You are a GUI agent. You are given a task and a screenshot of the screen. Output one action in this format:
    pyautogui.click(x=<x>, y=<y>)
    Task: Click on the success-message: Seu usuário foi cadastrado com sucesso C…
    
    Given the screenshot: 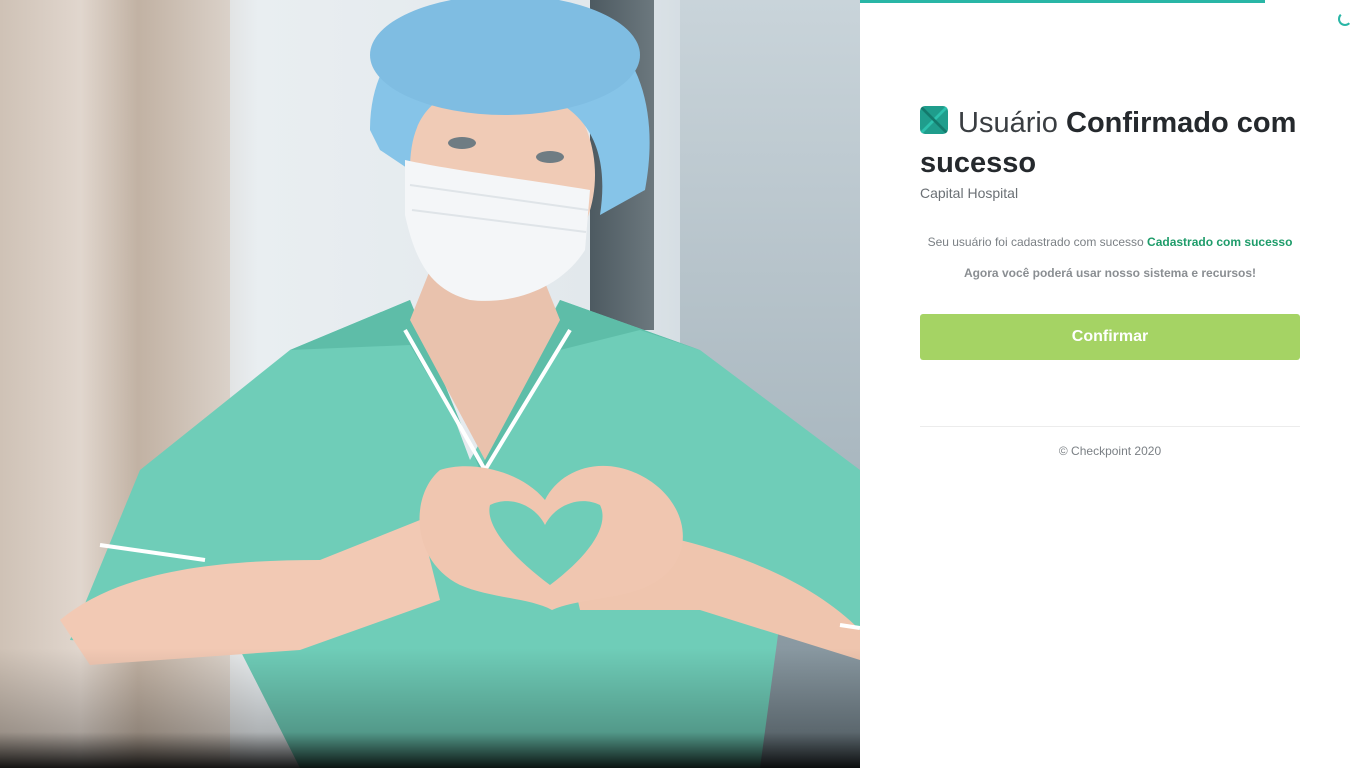 What is the action you would take?
    pyautogui.click(x=1110, y=242)
    